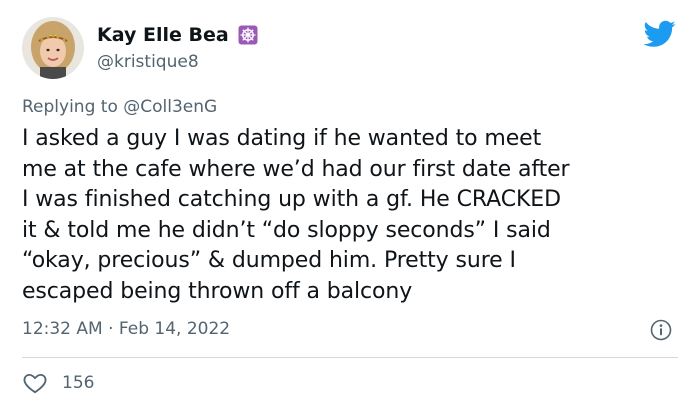 This screenshot has height=410, width=700. What do you see at coordinates (661, 330) in the screenshot?
I see `info-icon` at bounding box center [661, 330].